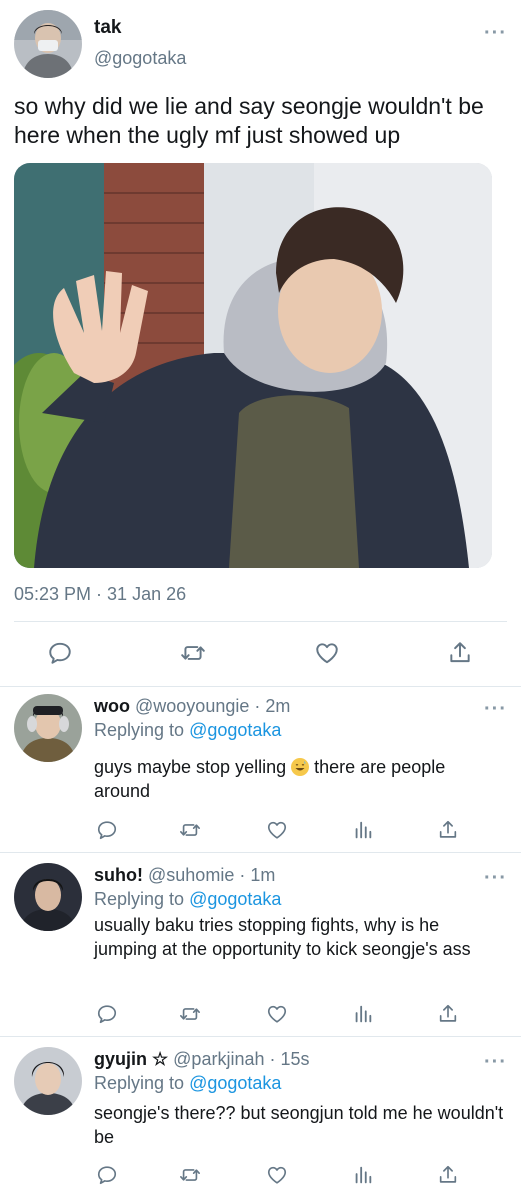 This screenshot has height=1199, width=521. I want to click on author-name: tak, so click(107, 28).